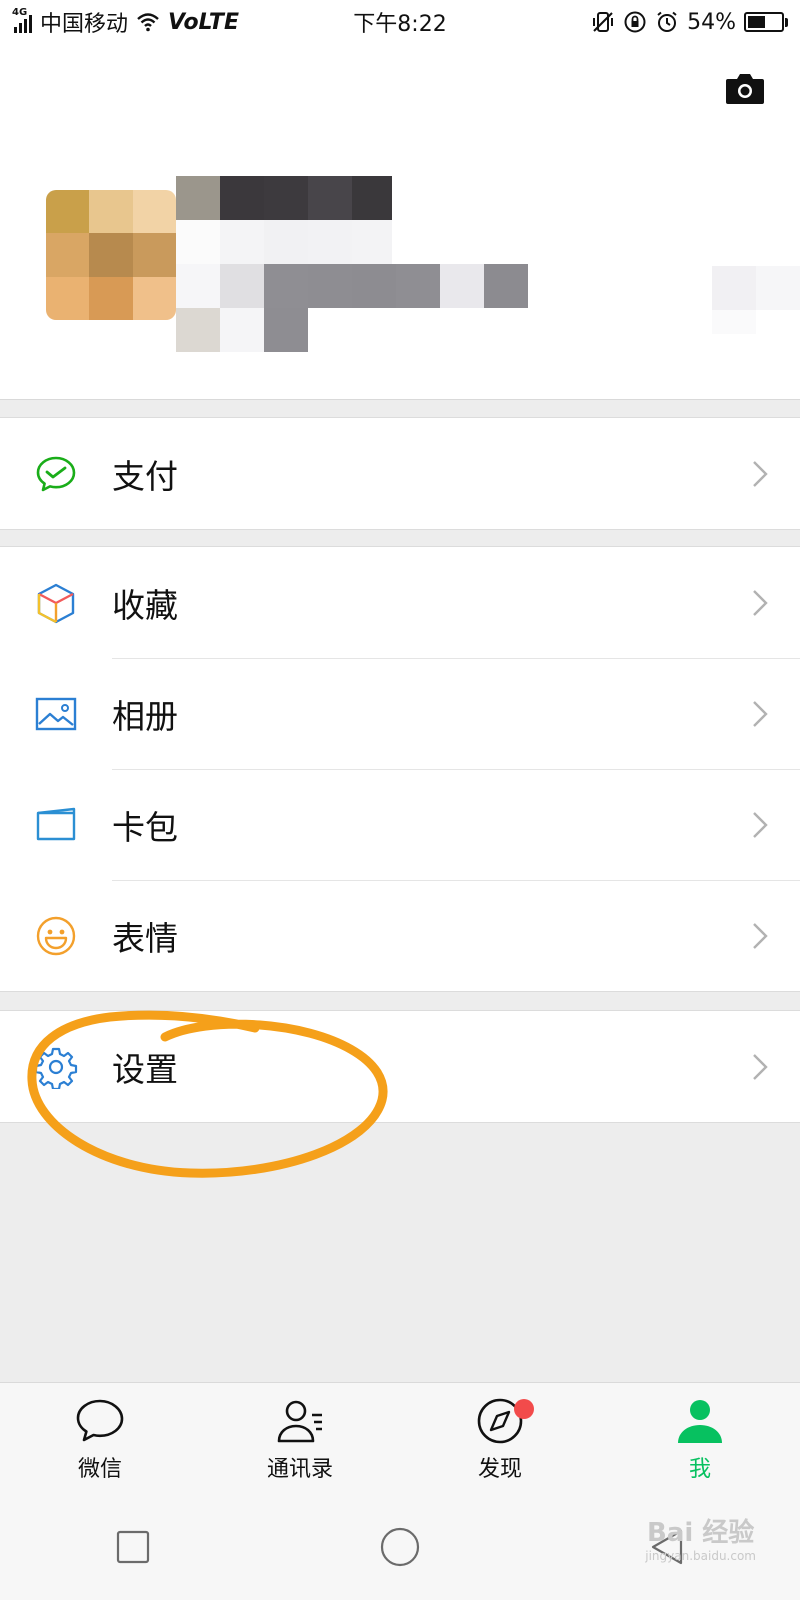  What do you see at coordinates (100, 1420) in the screenshot?
I see `chat-bubble-icon` at bounding box center [100, 1420].